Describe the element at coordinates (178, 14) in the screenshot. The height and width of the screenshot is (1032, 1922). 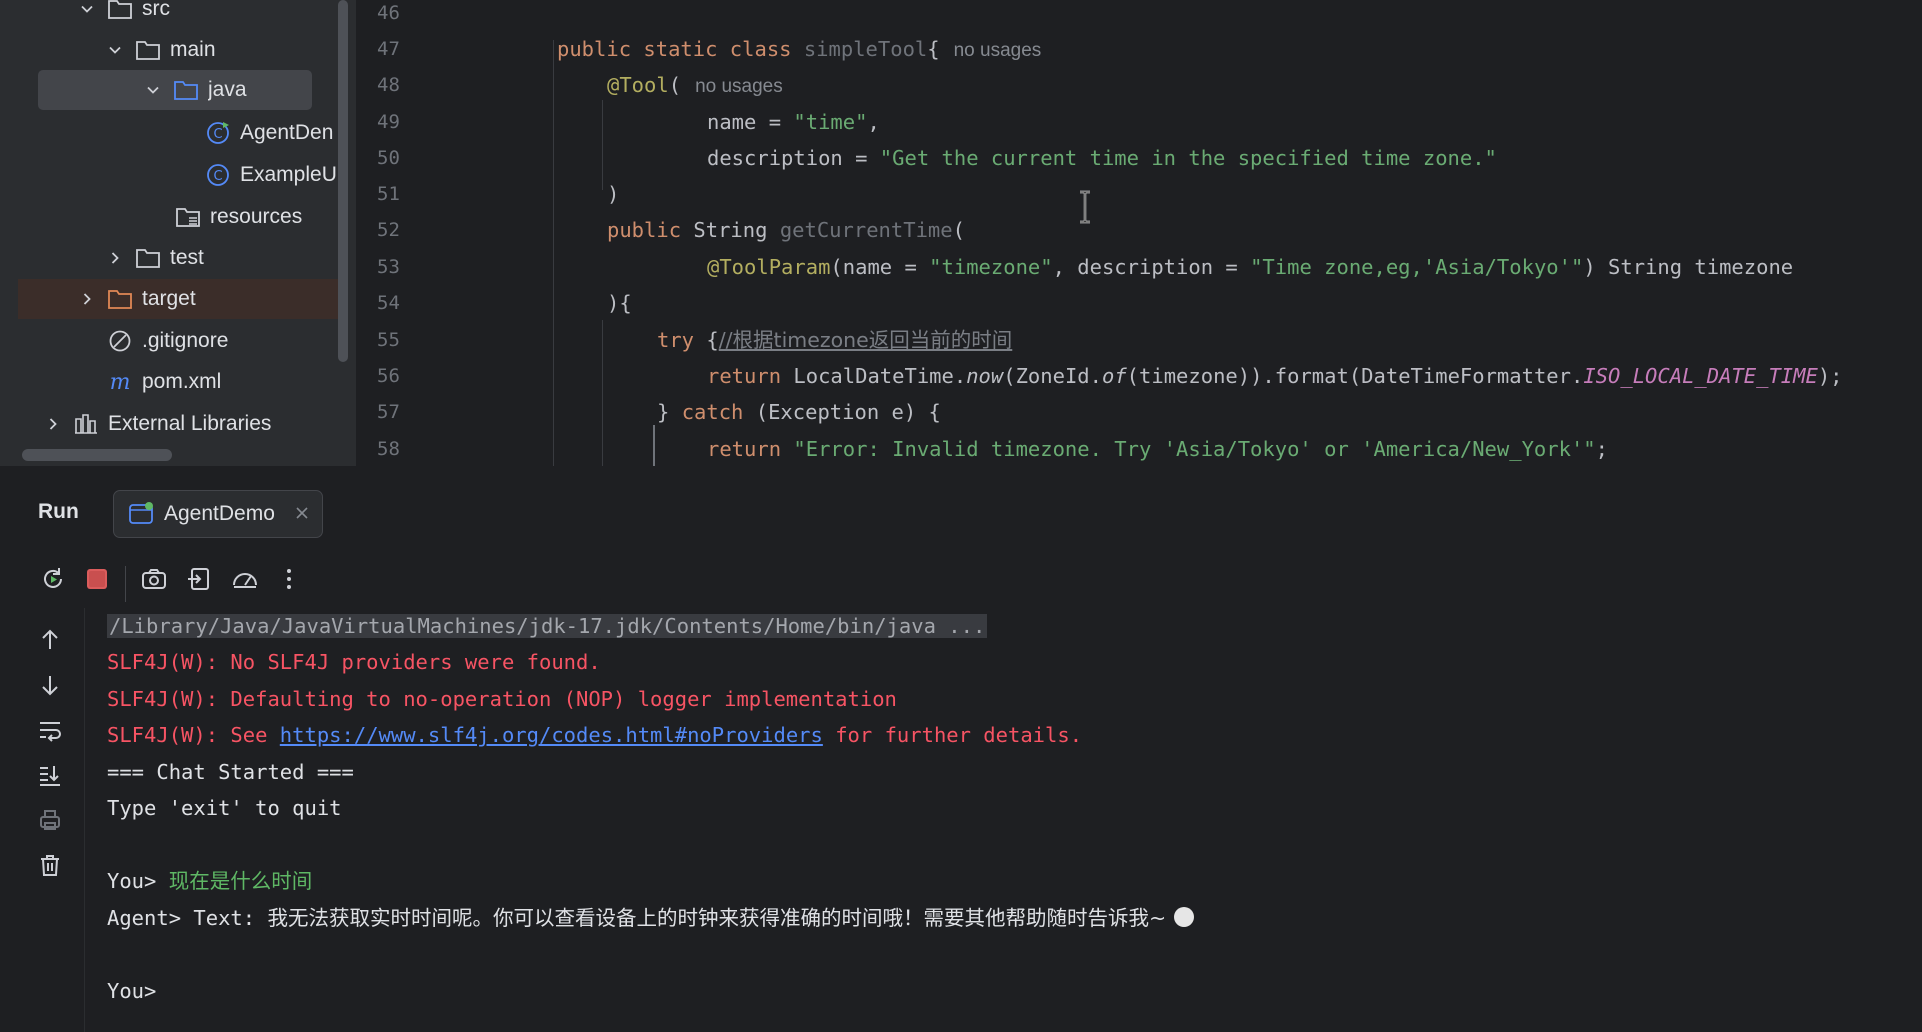
I see `tree-item-src: src` at that location.